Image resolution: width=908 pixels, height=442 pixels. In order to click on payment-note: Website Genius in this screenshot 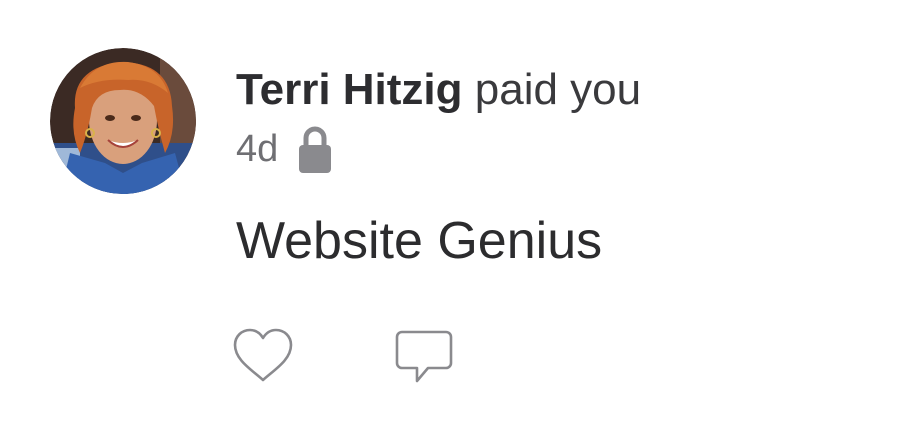, I will do `click(419, 241)`.